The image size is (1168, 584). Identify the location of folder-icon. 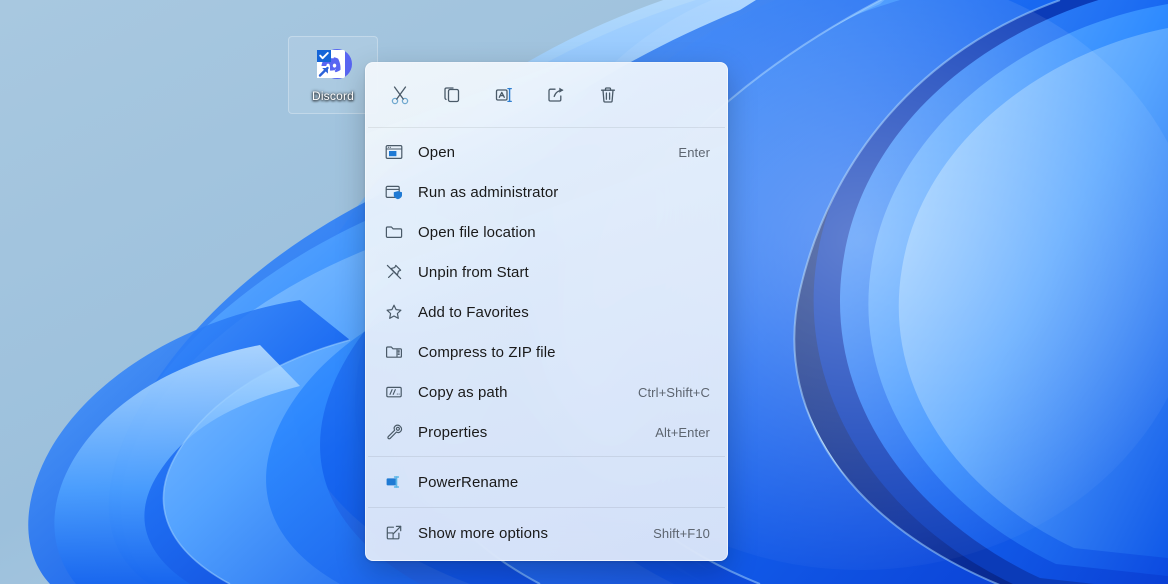
(394, 232).